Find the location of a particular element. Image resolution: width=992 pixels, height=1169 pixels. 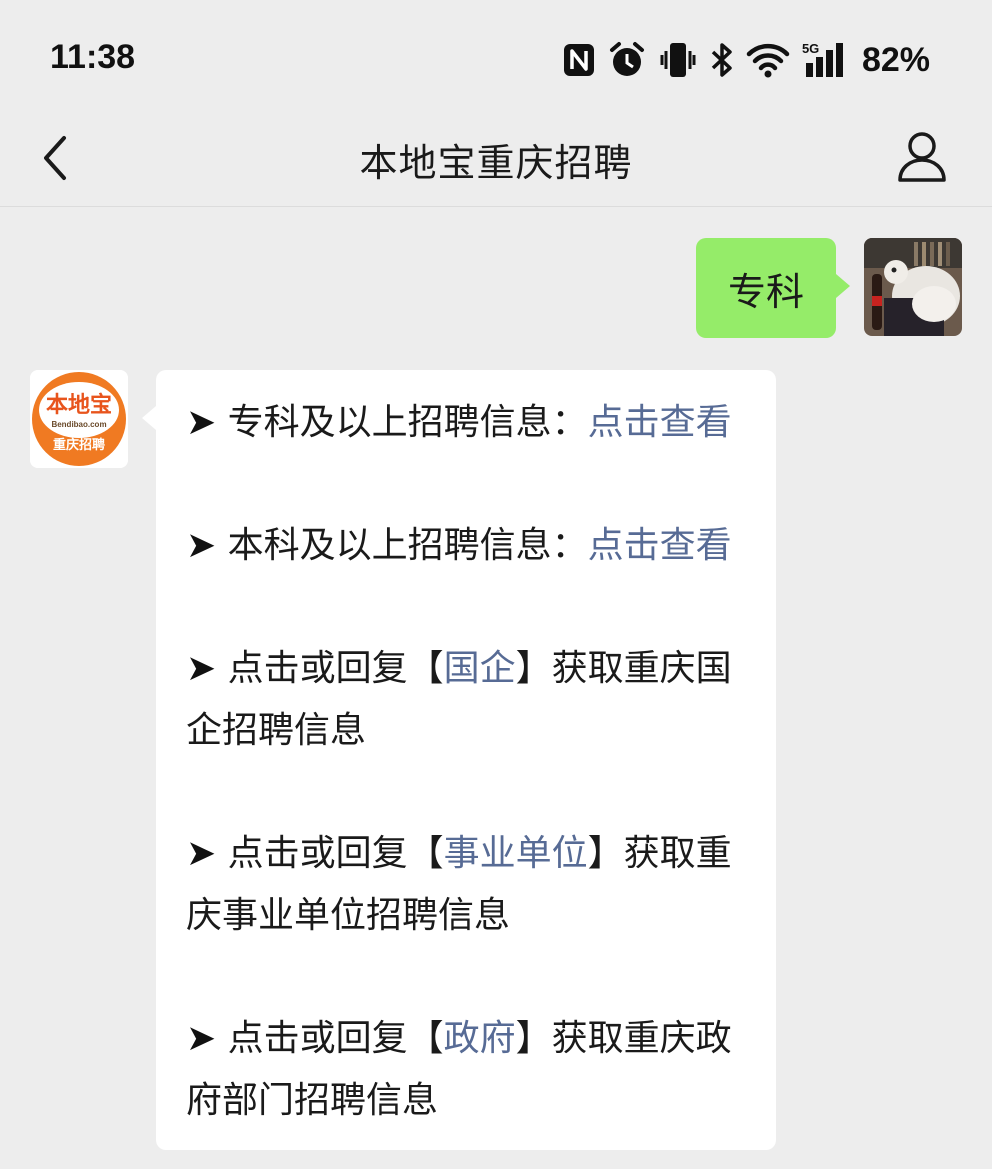

logo-url-text: Bendibao.com is located at coordinates (78, 424).